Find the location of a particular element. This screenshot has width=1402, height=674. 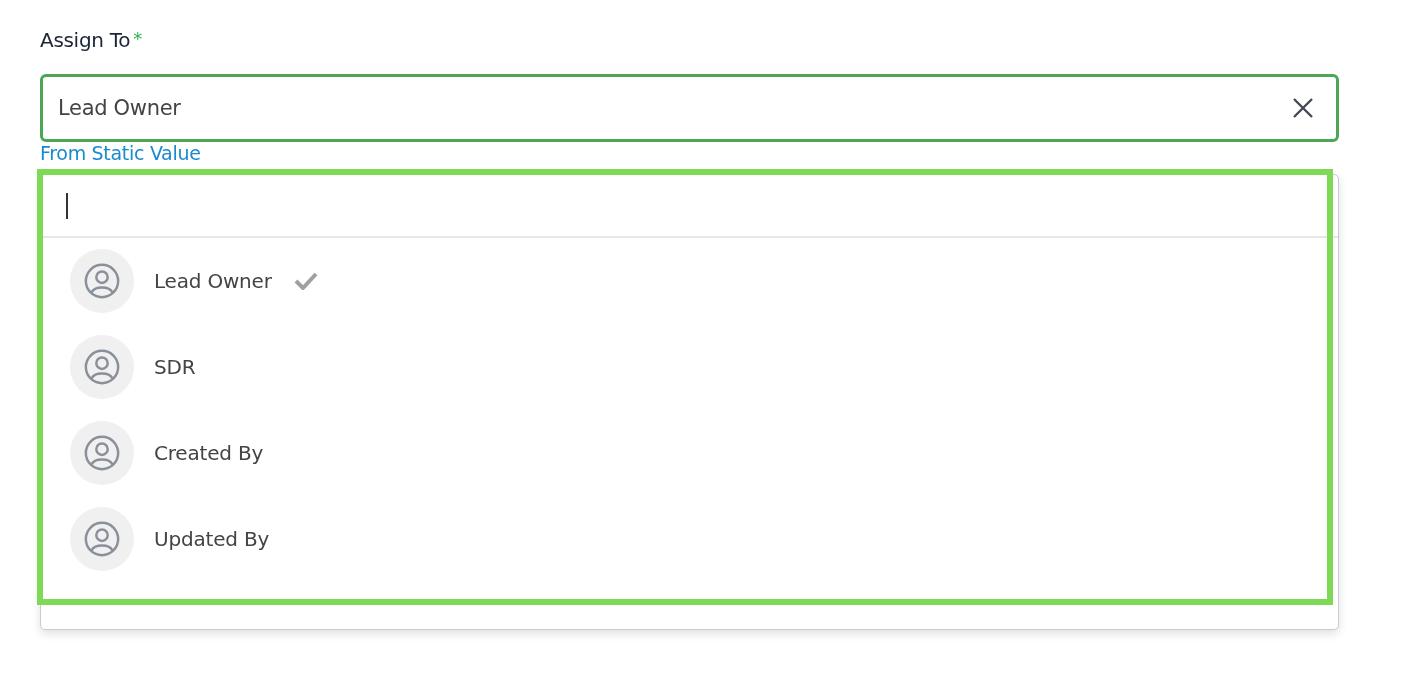

assign-select: Lead Owner is located at coordinates (689, 108).